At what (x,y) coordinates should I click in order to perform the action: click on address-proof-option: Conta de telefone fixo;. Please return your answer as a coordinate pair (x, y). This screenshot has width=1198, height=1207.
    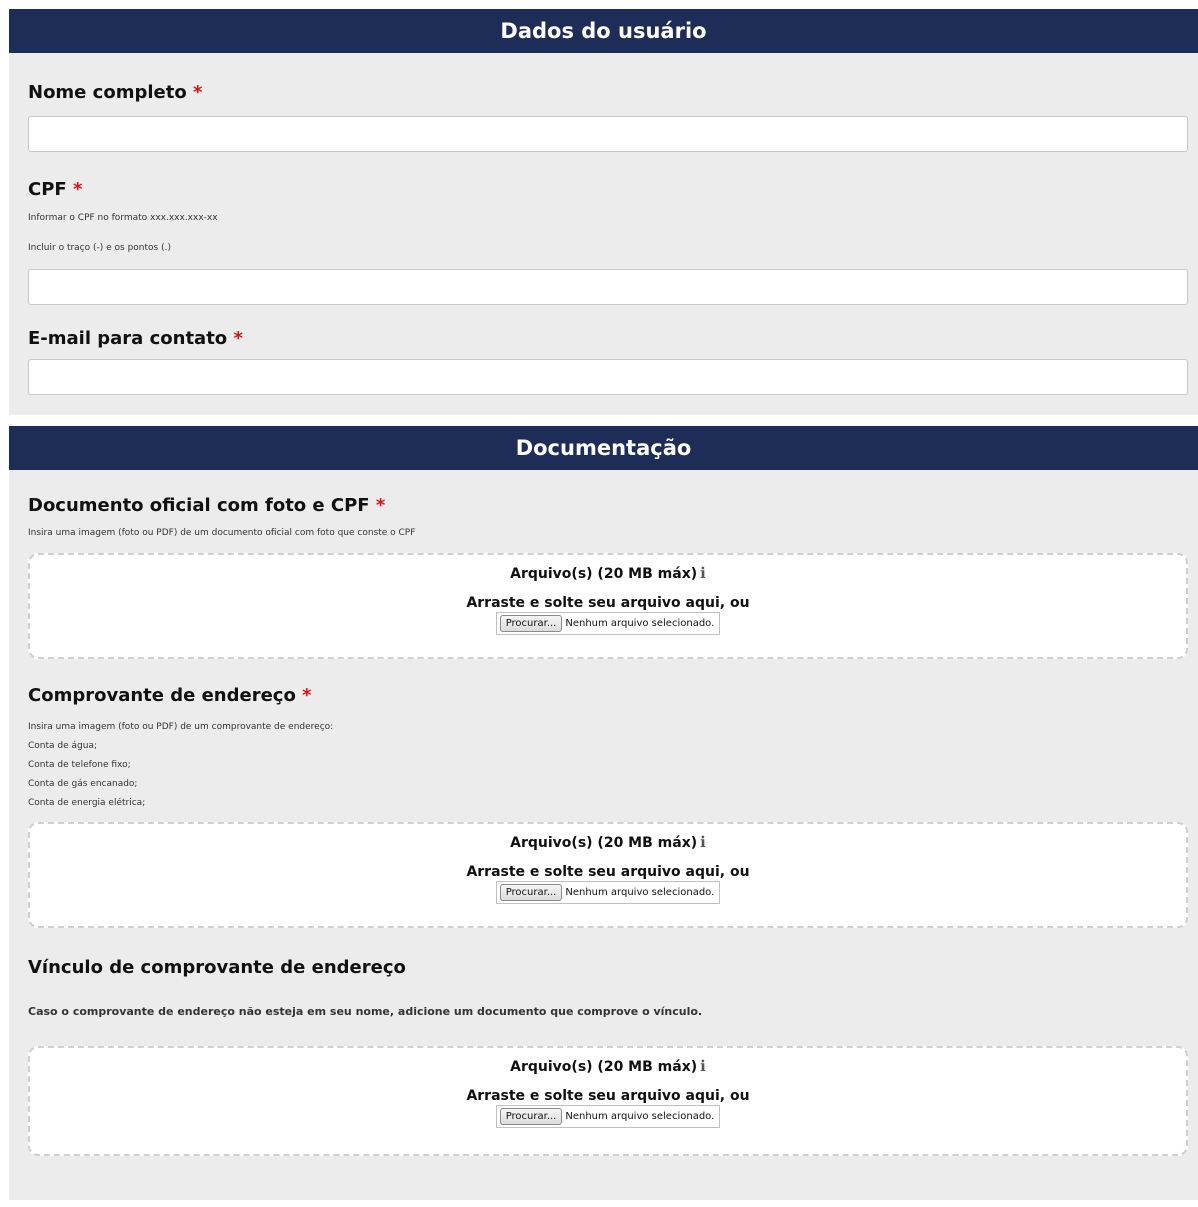
    Looking at the image, I should click on (79, 765).